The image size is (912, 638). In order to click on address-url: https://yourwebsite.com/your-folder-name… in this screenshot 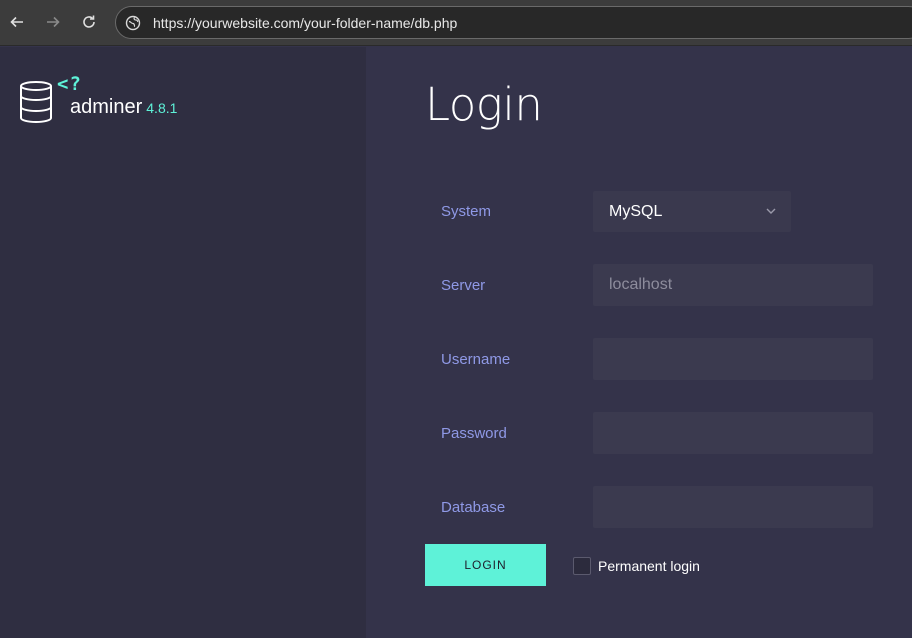, I will do `click(305, 23)`.